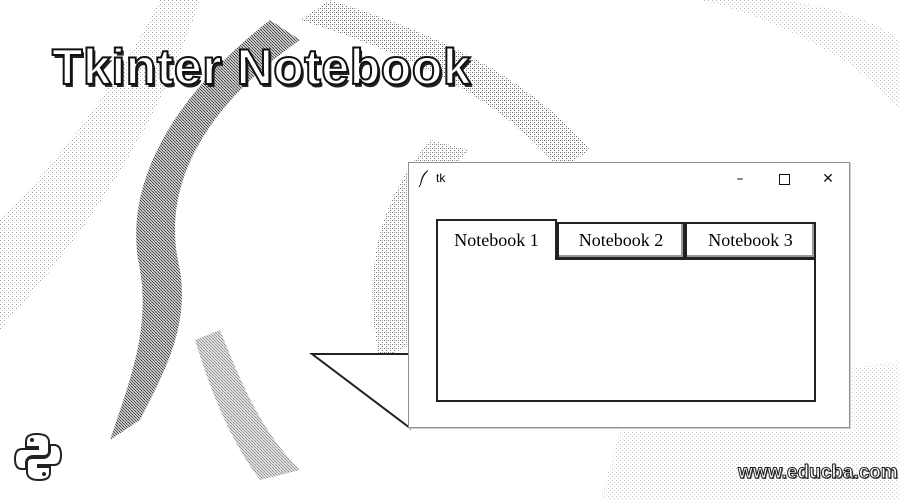 The width and height of the screenshot is (900, 500). What do you see at coordinates (423, 178) in the screenshot?
I see `feather-icon` at bounding box center [423, 178].